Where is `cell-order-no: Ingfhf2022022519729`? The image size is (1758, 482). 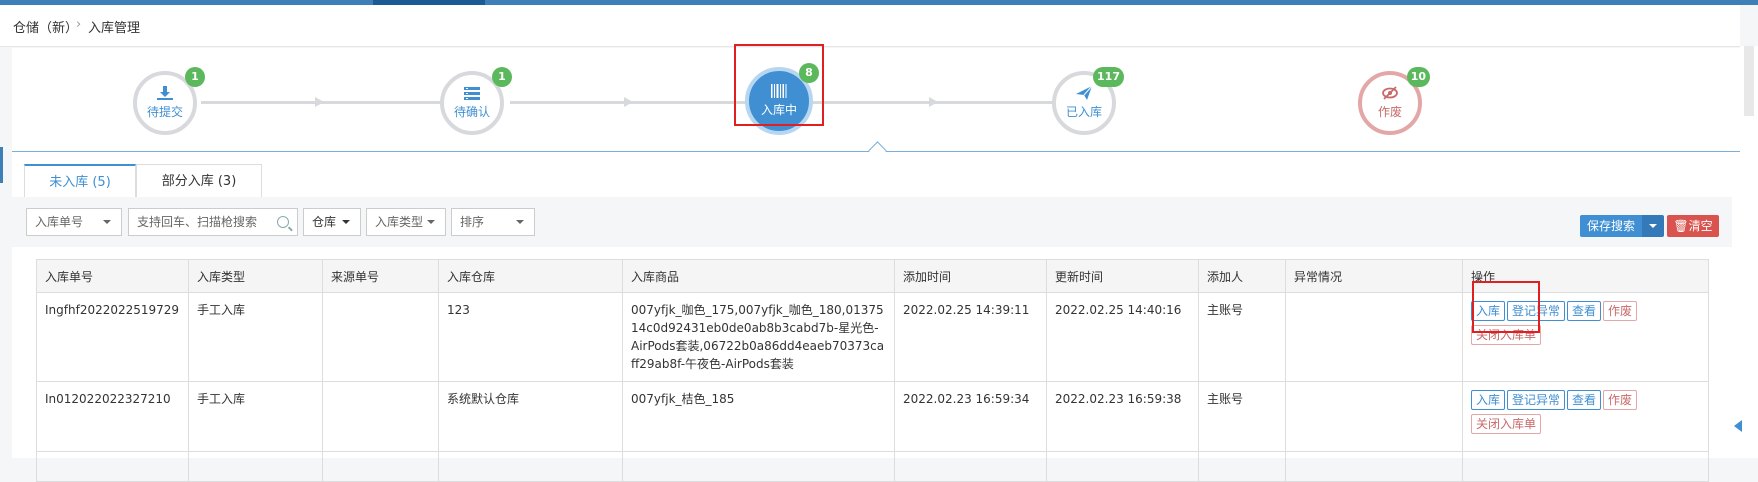 cell-order-no: Ingfhf2022022519729 is located at coordinates (112, 337).